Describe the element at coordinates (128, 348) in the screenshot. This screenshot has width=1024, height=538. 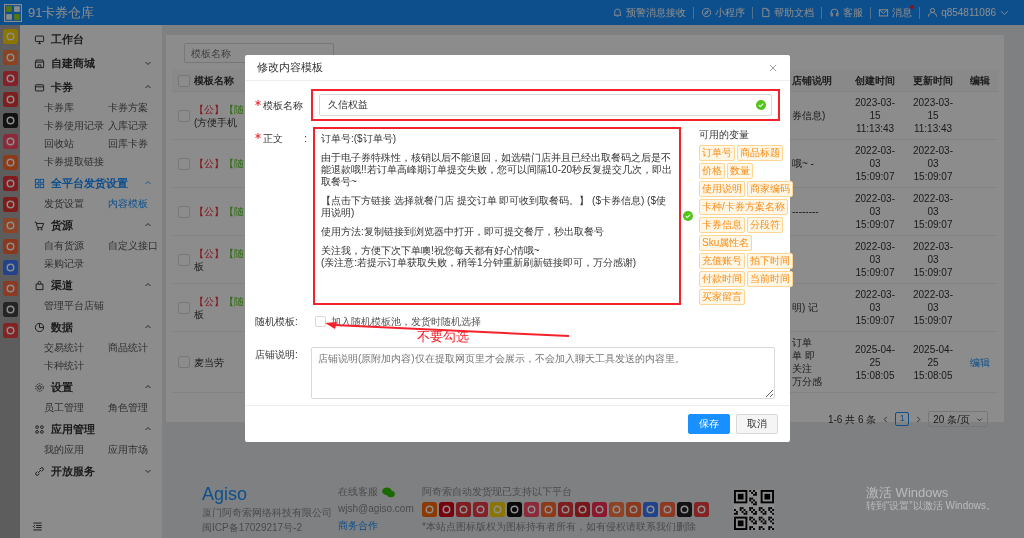
I see `sidebar-item: 商品统计` at that location.